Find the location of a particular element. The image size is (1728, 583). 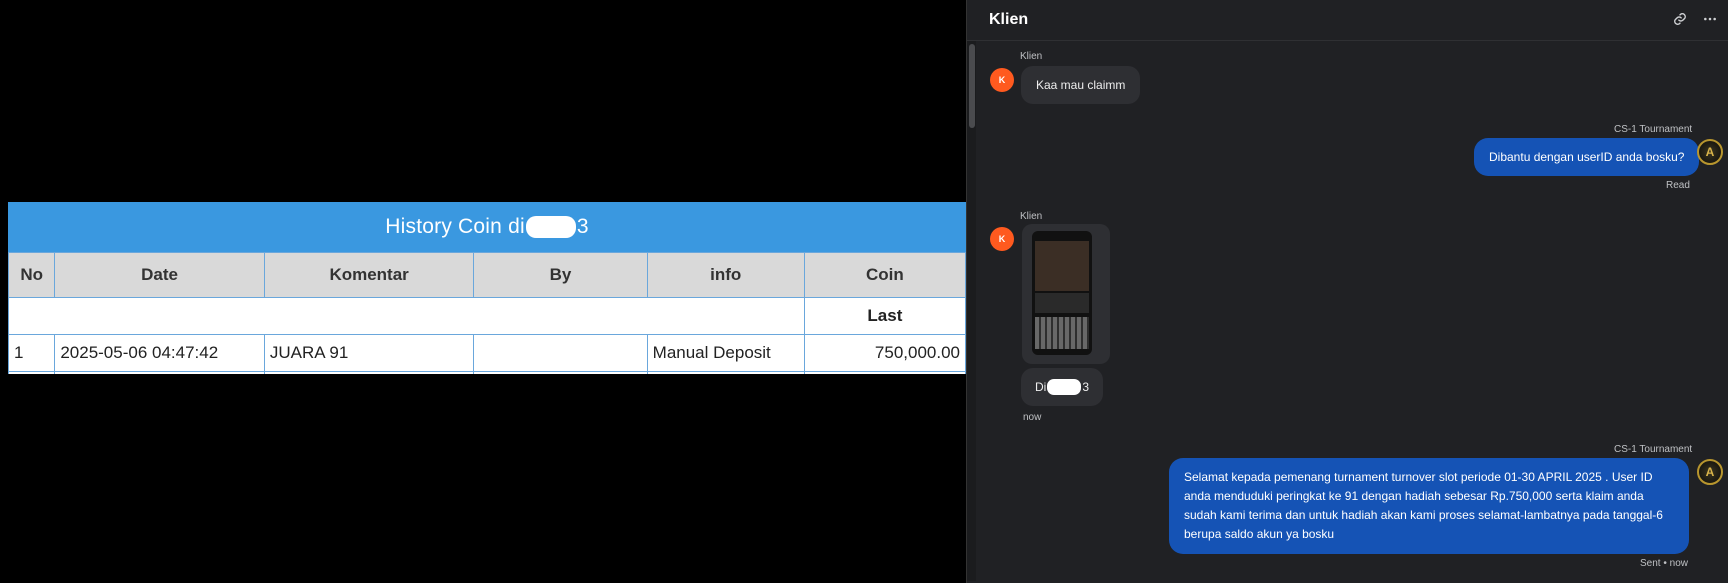

header-actions is located at coordinates (1695, 20).